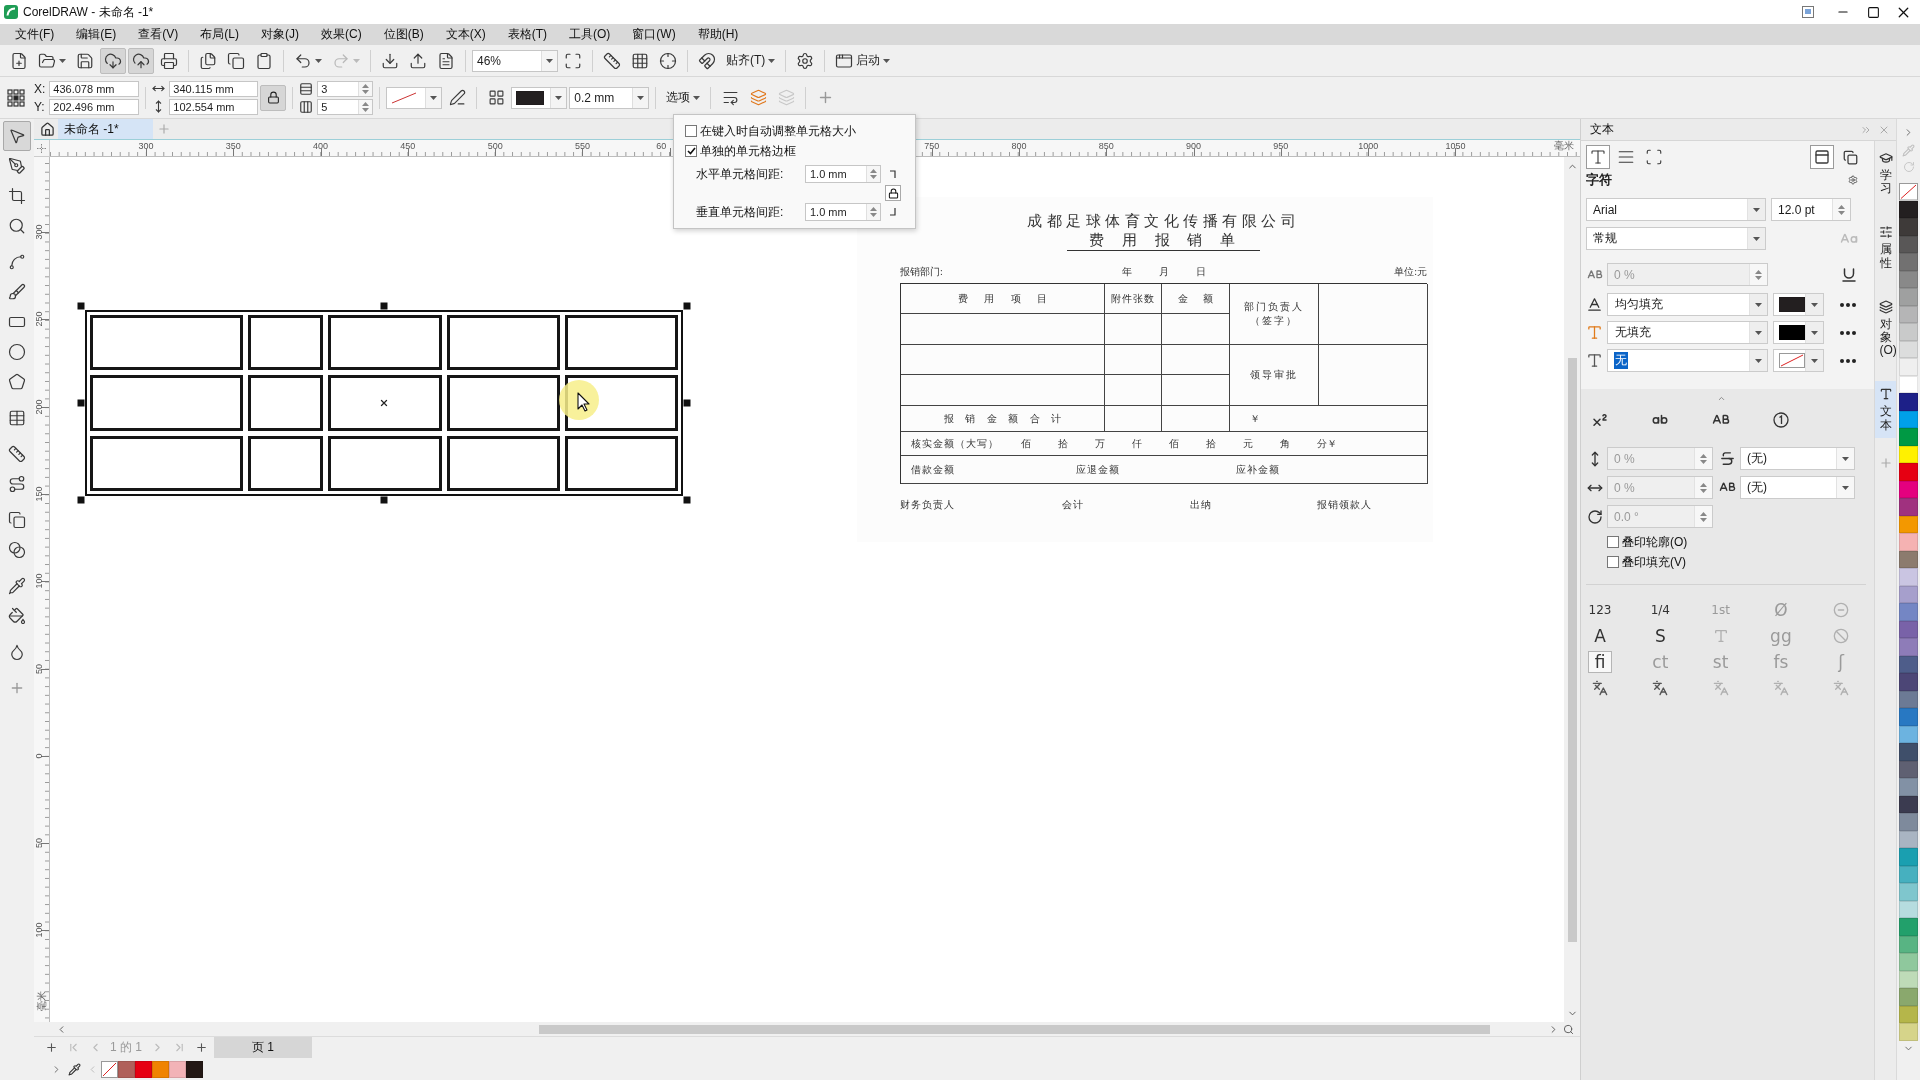 Image resolution: width=1920 pixels, height=1080 pixels. Describe the element at coordinates (345, 88) in the screenshot. I see `rows-field: 3` at that location.